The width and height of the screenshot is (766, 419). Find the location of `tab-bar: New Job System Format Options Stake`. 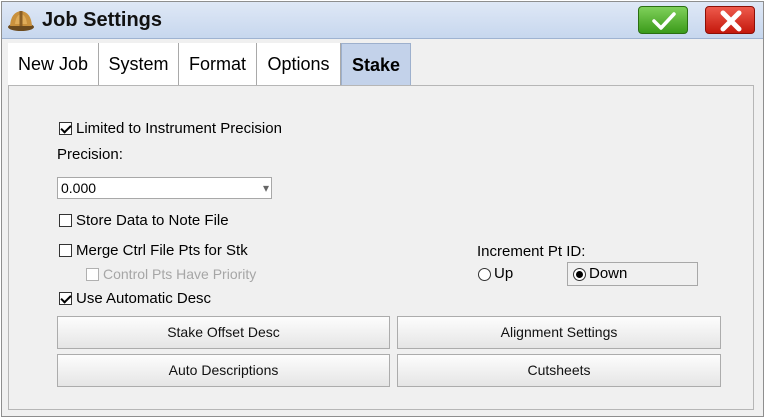

tab-bar: New Job System Format Options Stake is located at coordinates (382, 63).